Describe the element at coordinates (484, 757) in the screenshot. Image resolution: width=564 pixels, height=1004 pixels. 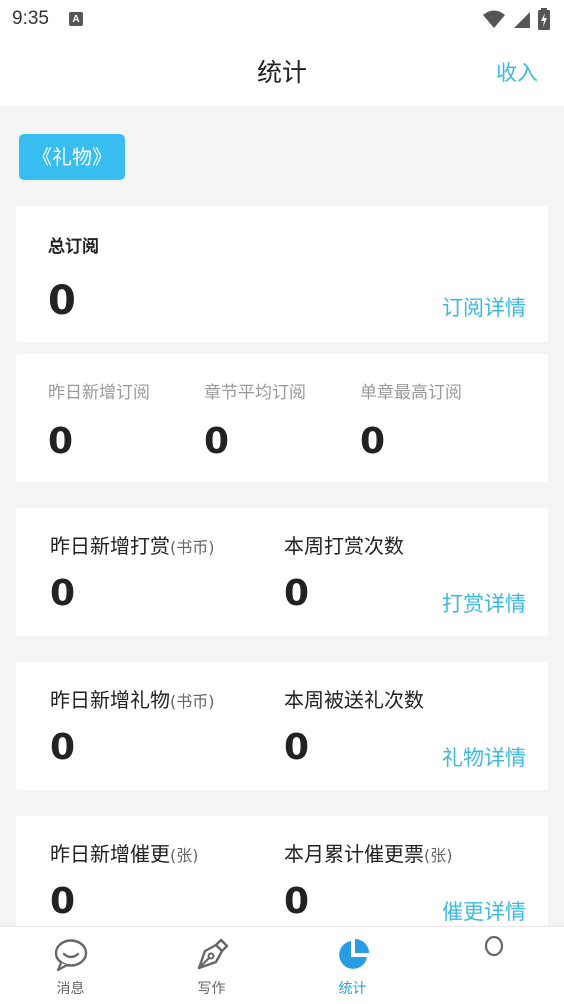
I see `gift-detail-link: 礼物详情` at that location.